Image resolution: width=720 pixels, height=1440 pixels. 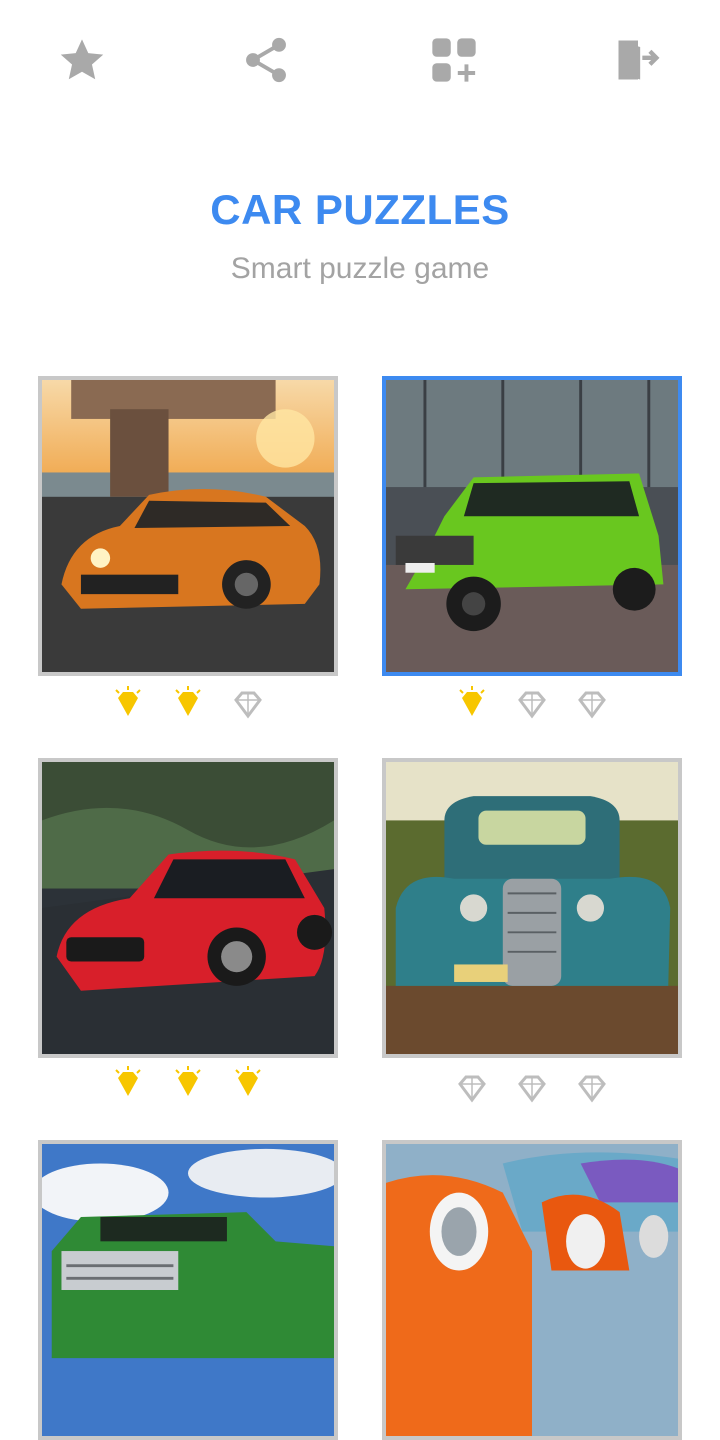 I want to click on green-suv-image, so click(x=532, y=526).